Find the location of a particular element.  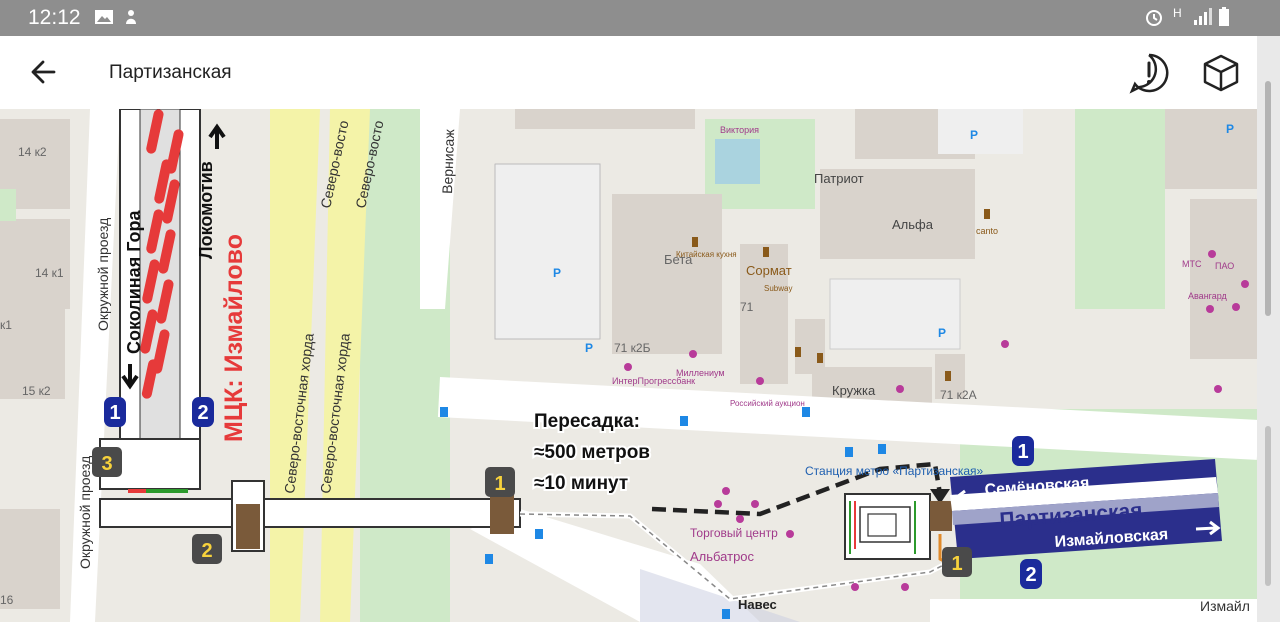

building-label: 14 к2 is located at coordinates (32, 152).